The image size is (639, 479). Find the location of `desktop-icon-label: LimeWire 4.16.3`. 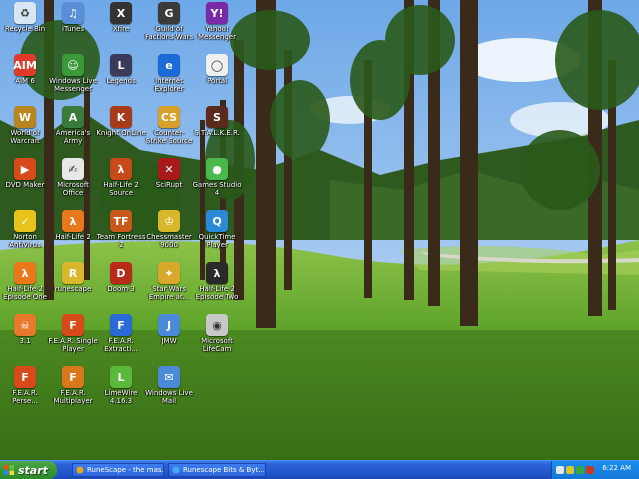

desktop-icon-label: LimeWire 4.16.3 is located at coordinates (121, 397).